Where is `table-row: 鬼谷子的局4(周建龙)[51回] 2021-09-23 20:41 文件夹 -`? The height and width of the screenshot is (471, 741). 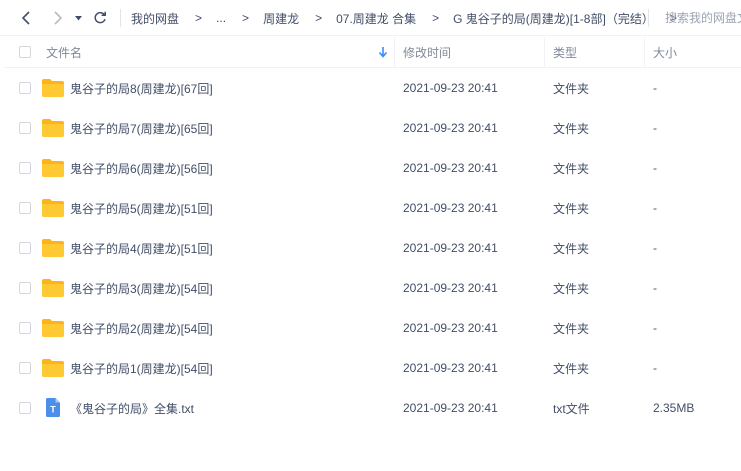 table-row: 鬼谷子的局4(周建龙)[51回] 2021-09-23 20:41 文件夹 - is located at coordinates (372, 248).